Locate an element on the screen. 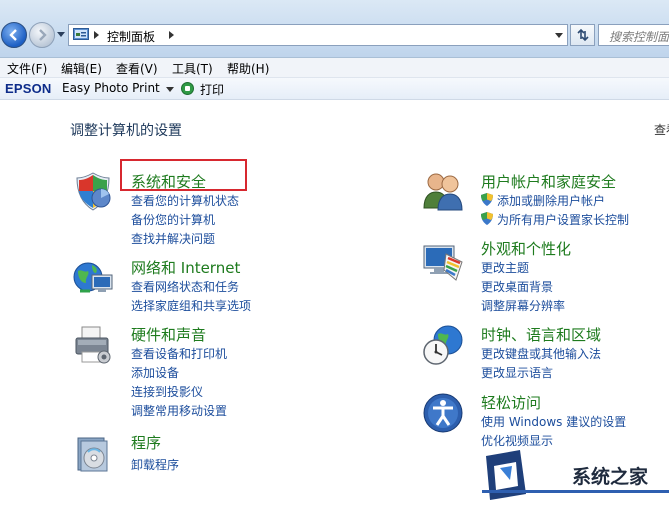 The height and width of the screenshot is (505, 669). link-backup-computer: 备份您的计算机 is located at coordinates (173, 219).